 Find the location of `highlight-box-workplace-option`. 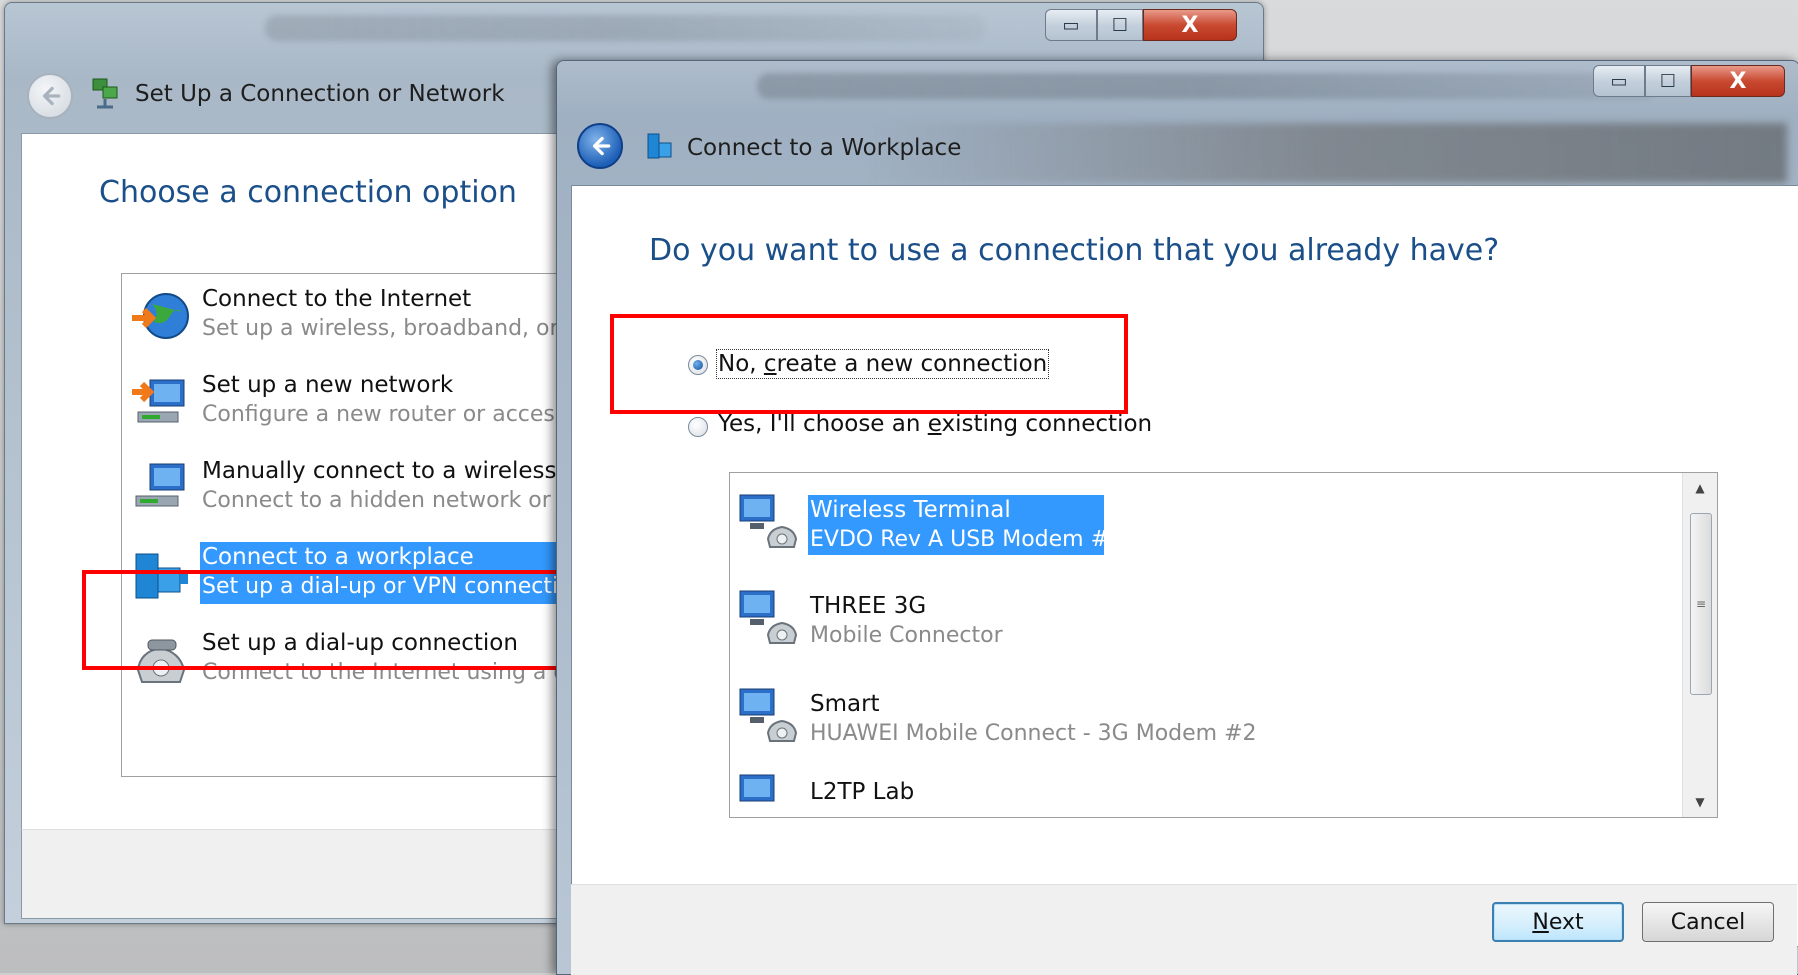

highlight-box-workplace-option is located at coordinates (327, 620).